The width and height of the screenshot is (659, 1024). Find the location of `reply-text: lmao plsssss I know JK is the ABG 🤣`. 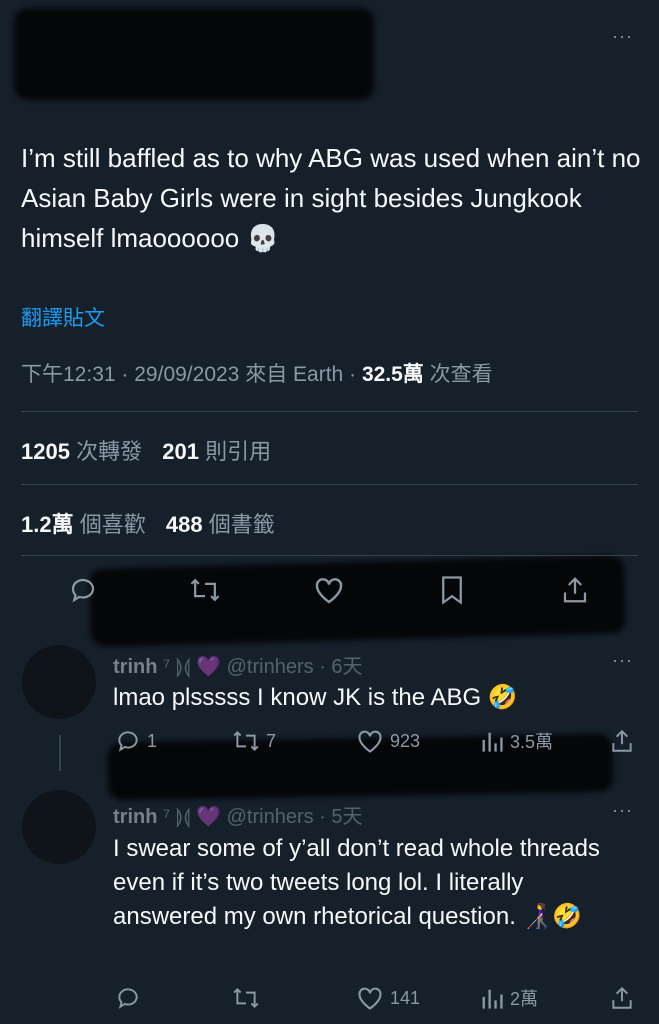

reply-text: lmao plsssss I know JK is the ABG 🤣 is located at coordinates (315, 697).